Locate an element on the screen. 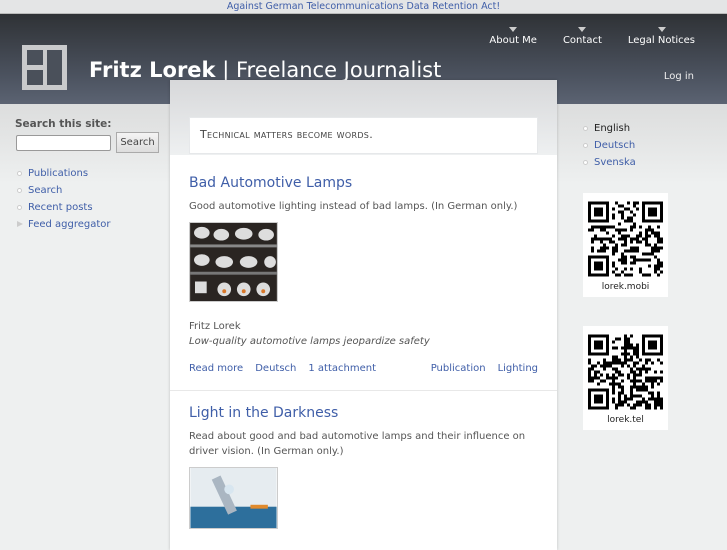 The height and width of the screenshot is (550, 727). menu-item-feed-aggregator: Feed aggregator is located at coordinates (63, 226).